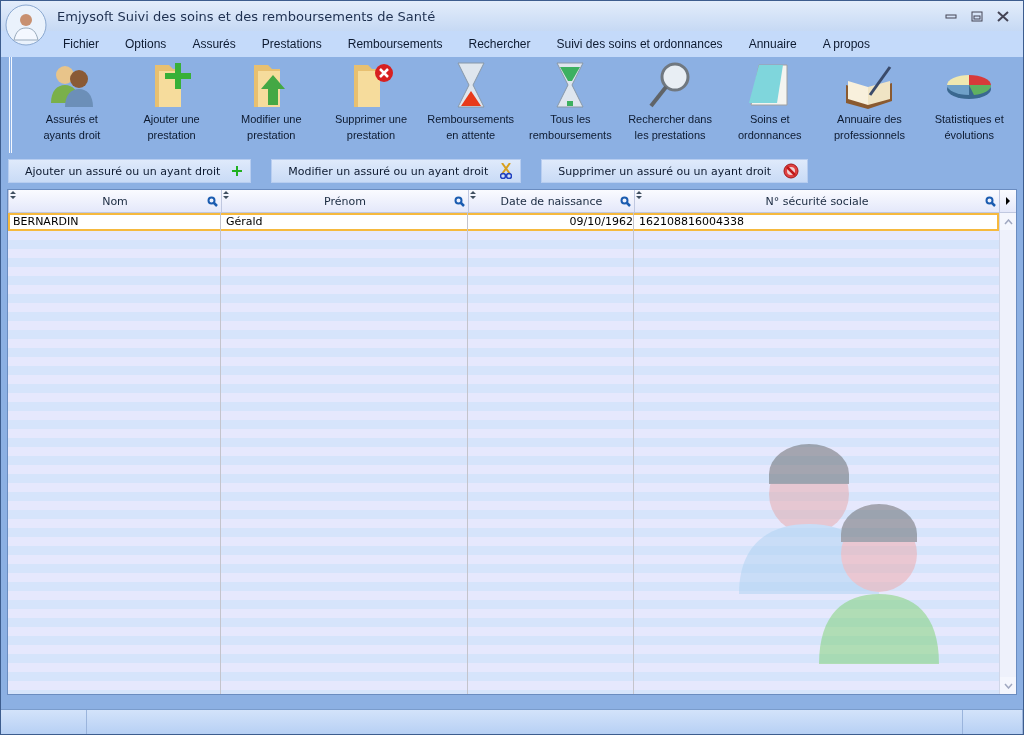  Describe the element at coordinates (396, 171) in the screenshot. I see `action-button: Modifier un assuré ou un ayant droit` at that location.